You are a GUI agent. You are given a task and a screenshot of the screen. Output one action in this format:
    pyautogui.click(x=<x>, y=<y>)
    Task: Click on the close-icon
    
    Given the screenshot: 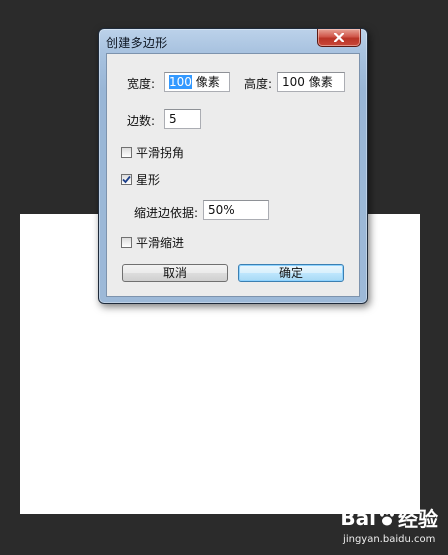 What is the action you would take?
    pyautogui.click(x=339, y=37)
    